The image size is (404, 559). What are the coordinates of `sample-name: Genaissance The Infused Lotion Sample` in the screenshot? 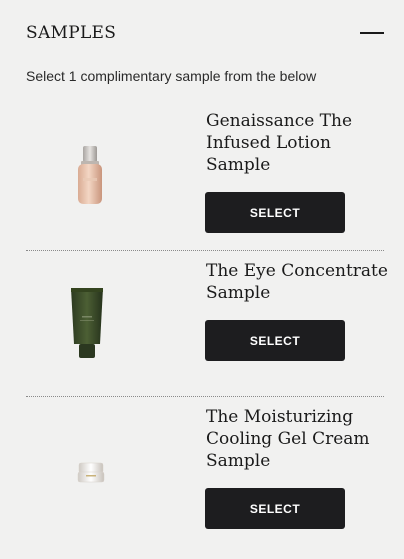 It's located at (279, 143).